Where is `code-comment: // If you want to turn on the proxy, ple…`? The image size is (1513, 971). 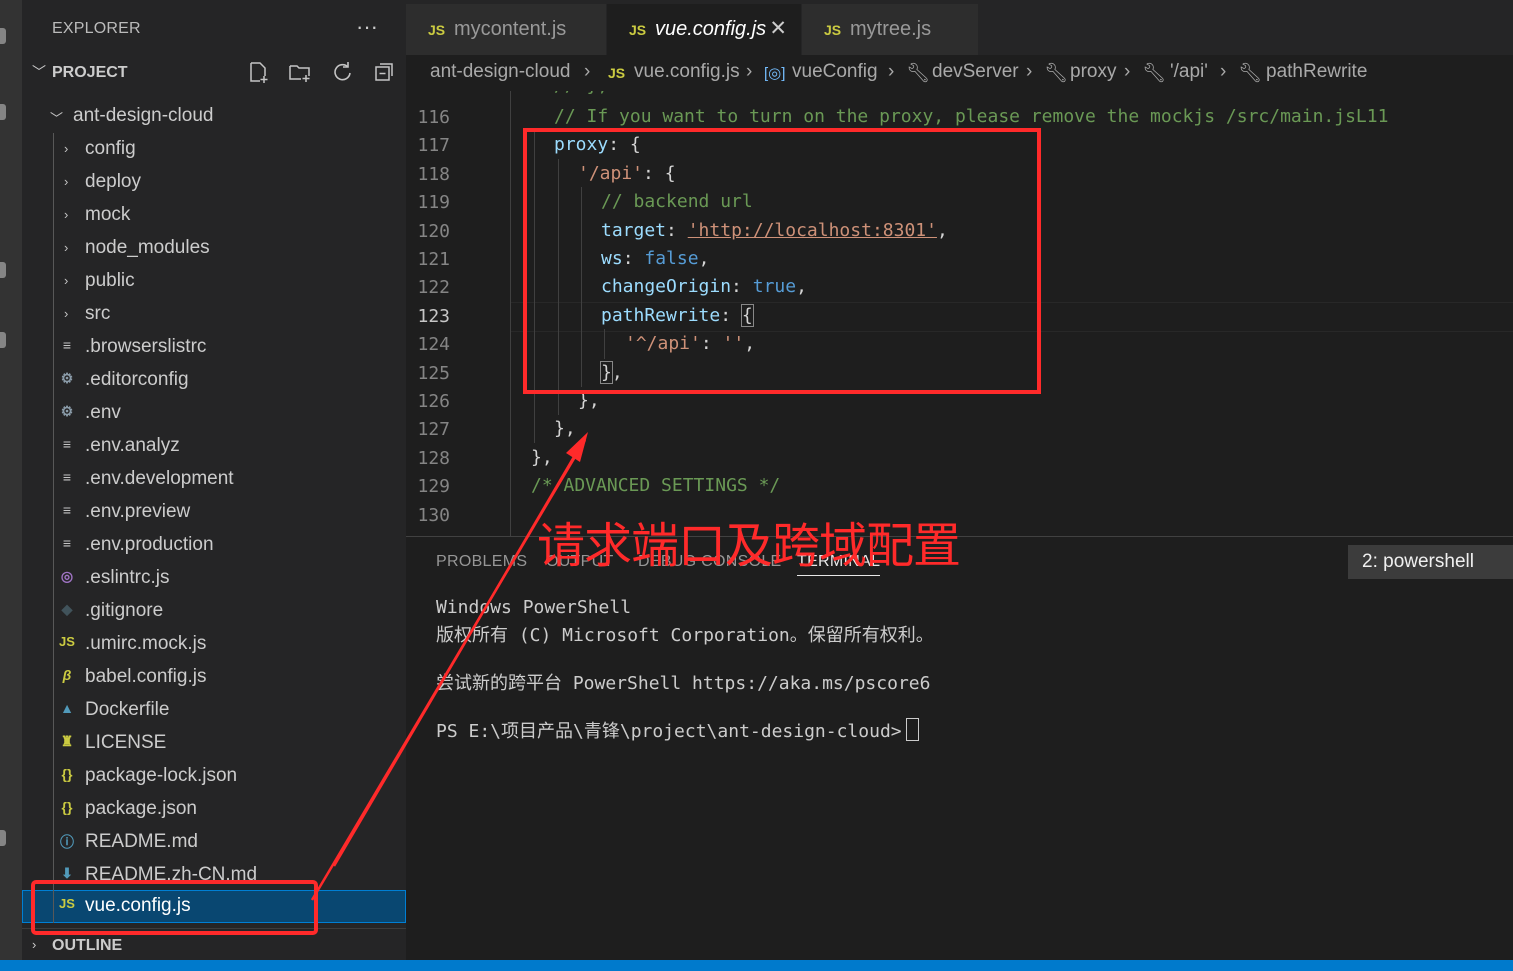
code-comment: // If you want to turn on the proxy, ple… is located at coordinates (971, 116).